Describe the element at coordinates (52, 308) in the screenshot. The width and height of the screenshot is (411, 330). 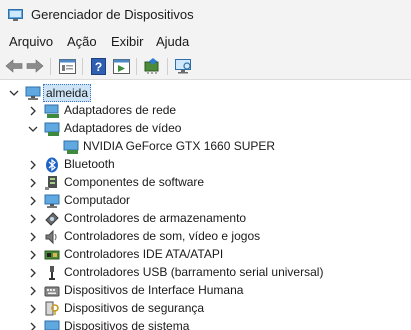
I see `security-key-icon` at that location.